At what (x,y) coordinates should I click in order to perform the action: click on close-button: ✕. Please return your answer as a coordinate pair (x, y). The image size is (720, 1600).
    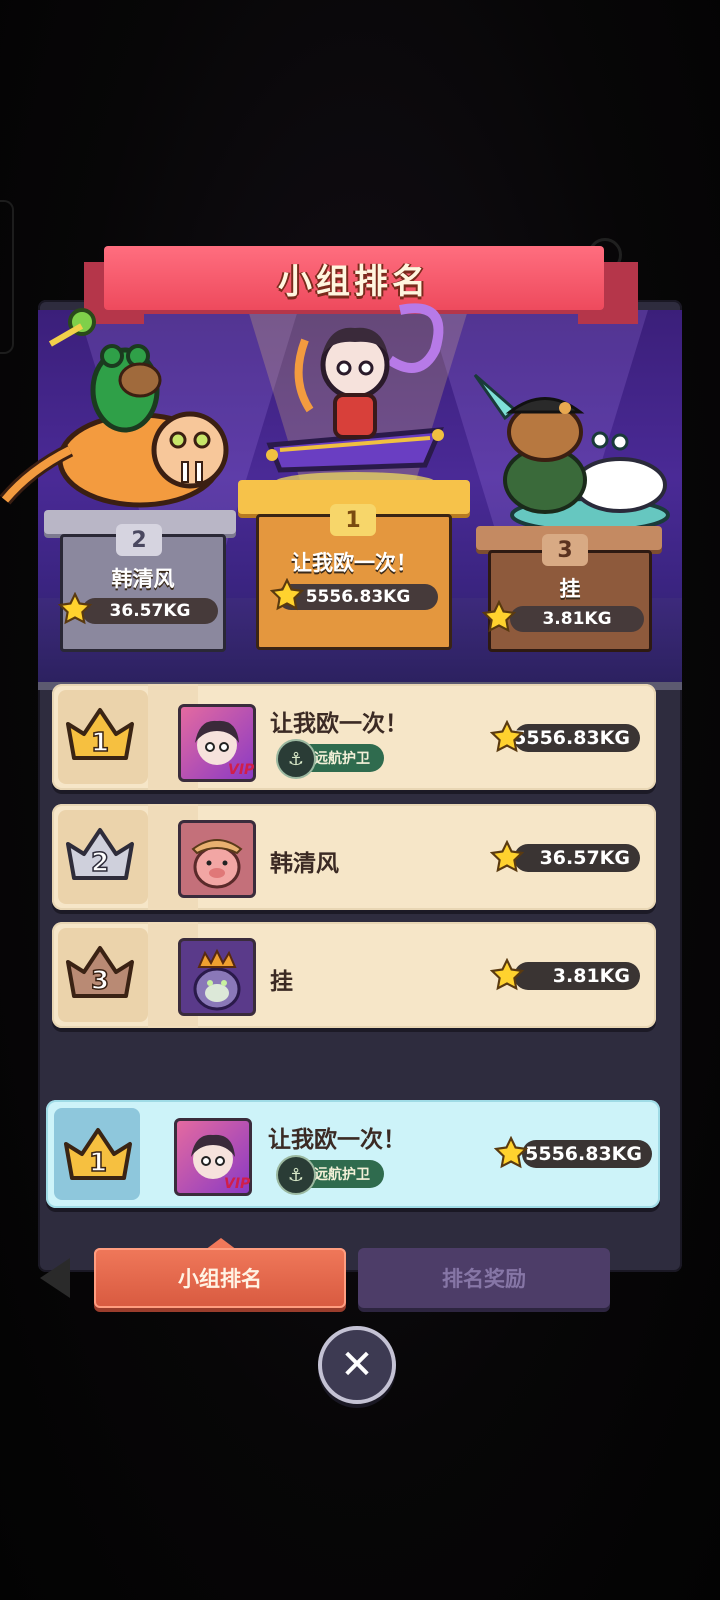
    Looking at the image, I should click on (357, 1365).